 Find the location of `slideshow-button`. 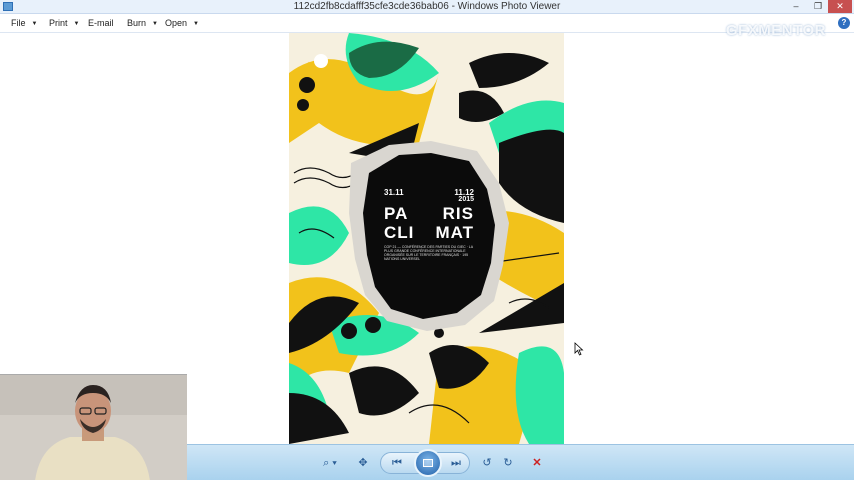

slideshow-button is located at coordinates (428, 463).